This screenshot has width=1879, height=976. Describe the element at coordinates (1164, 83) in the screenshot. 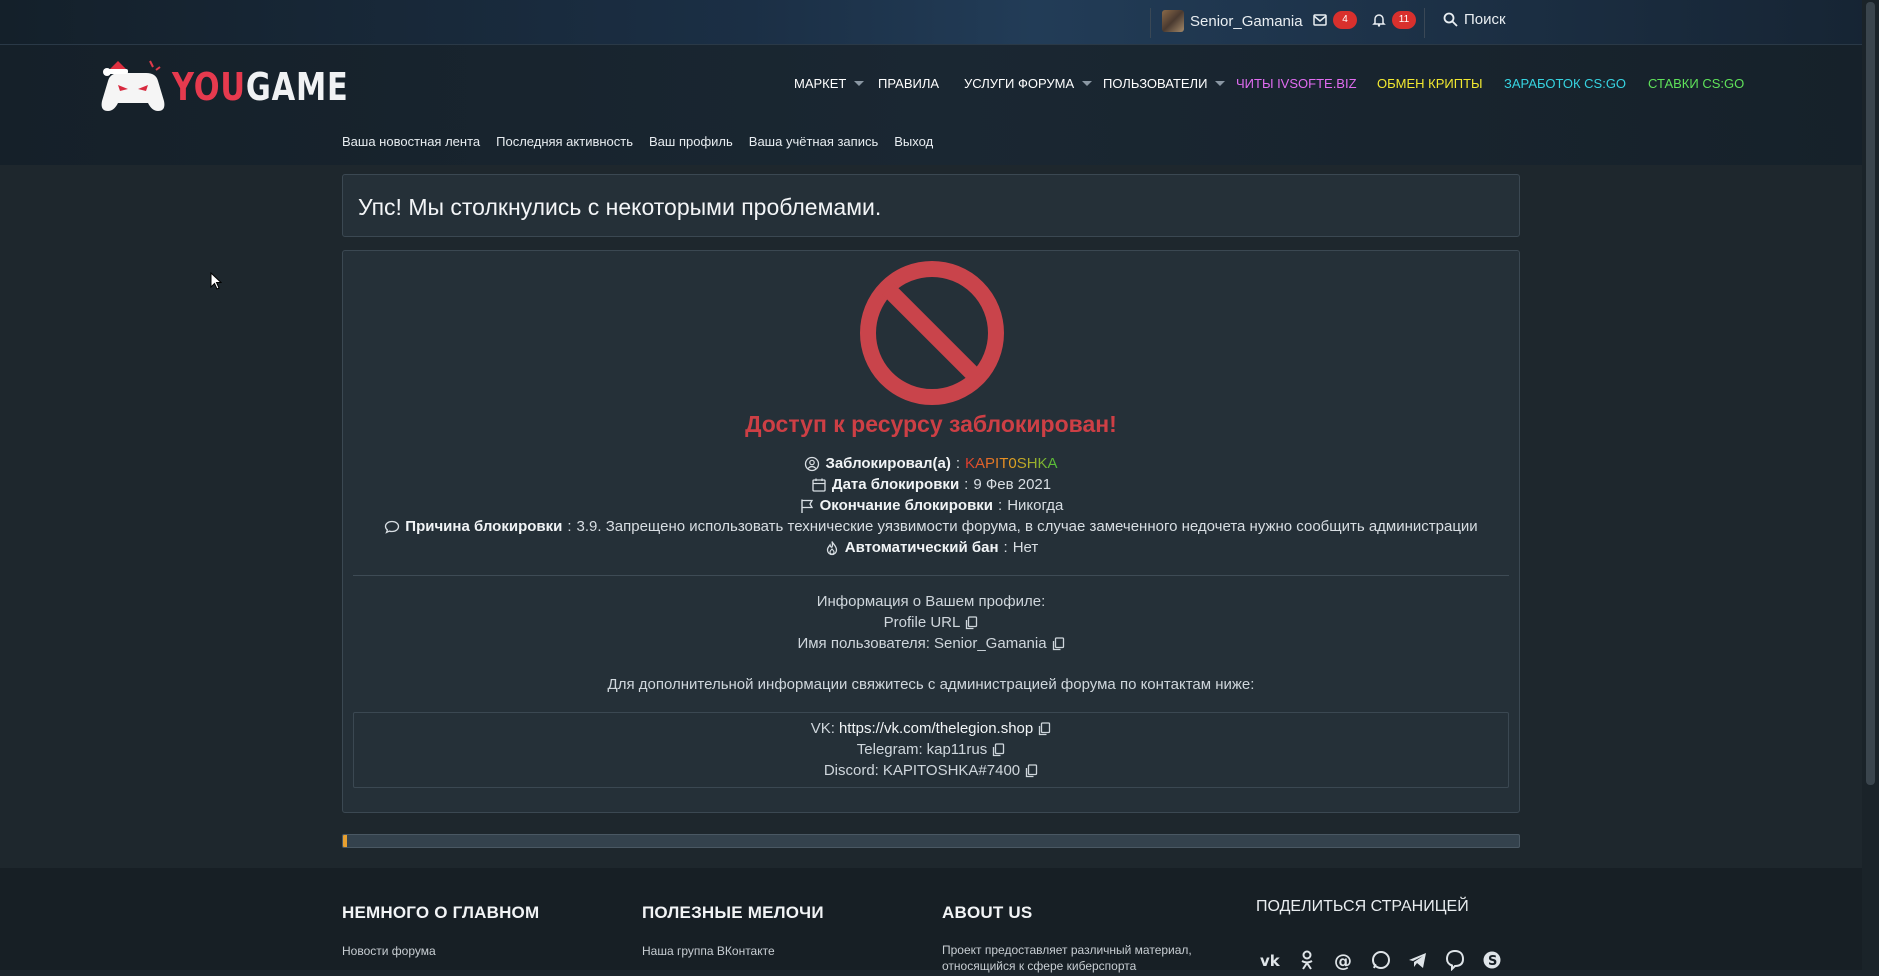

I see `nav-item-users: ПОЛЬЗОВАТЕЛИ` at that location.